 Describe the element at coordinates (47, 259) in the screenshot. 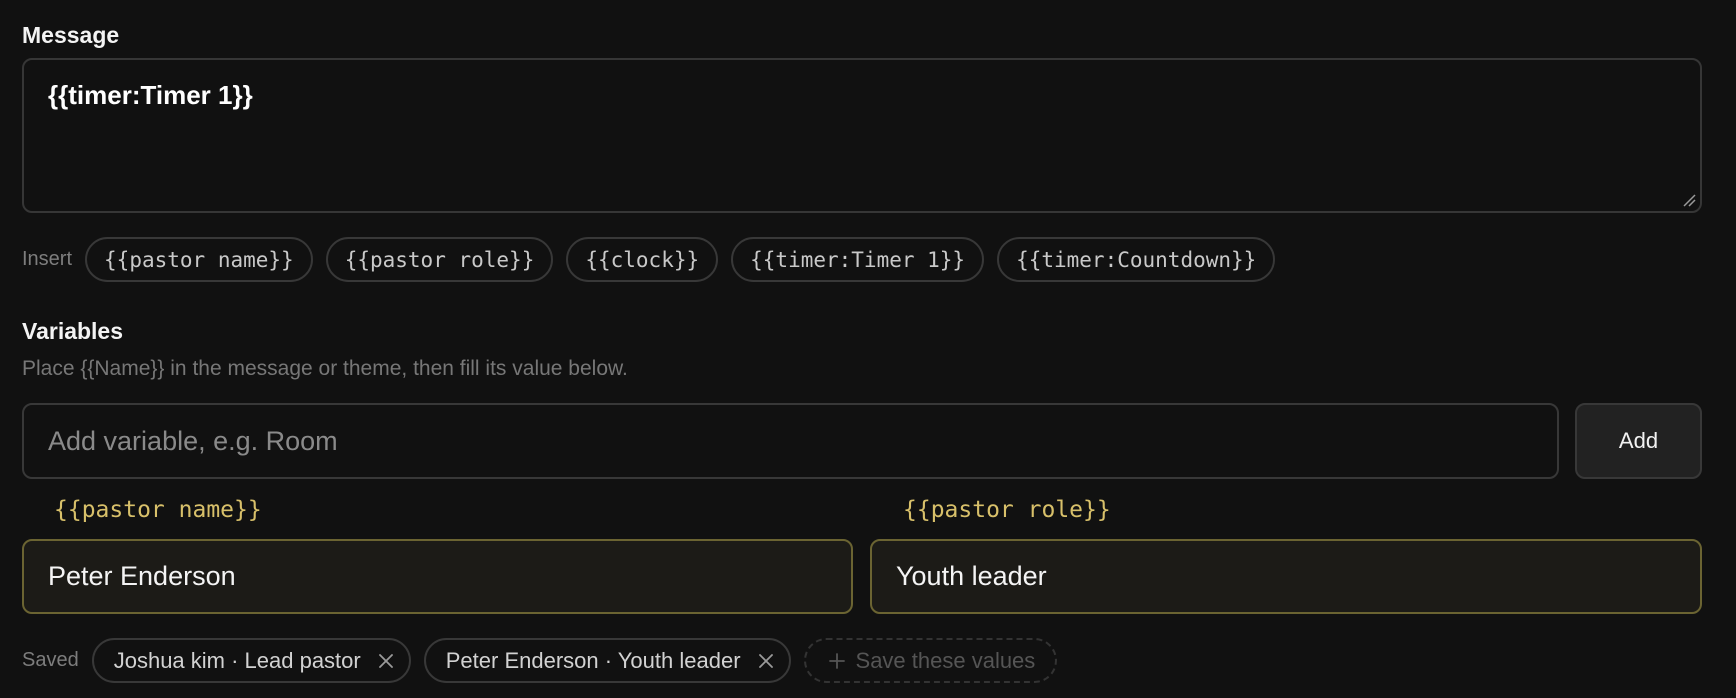

I see `insert-label: Insert` at that location.